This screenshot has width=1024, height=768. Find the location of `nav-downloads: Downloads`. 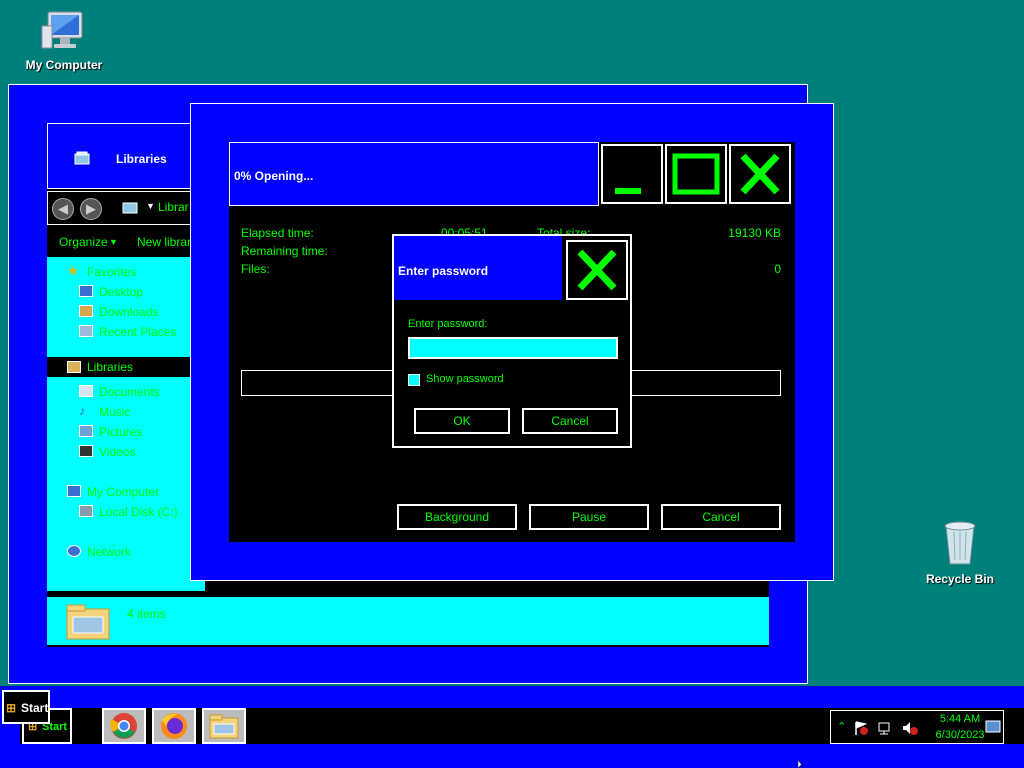

nav-downloads: Downloads is located at coordinates (128, 312).